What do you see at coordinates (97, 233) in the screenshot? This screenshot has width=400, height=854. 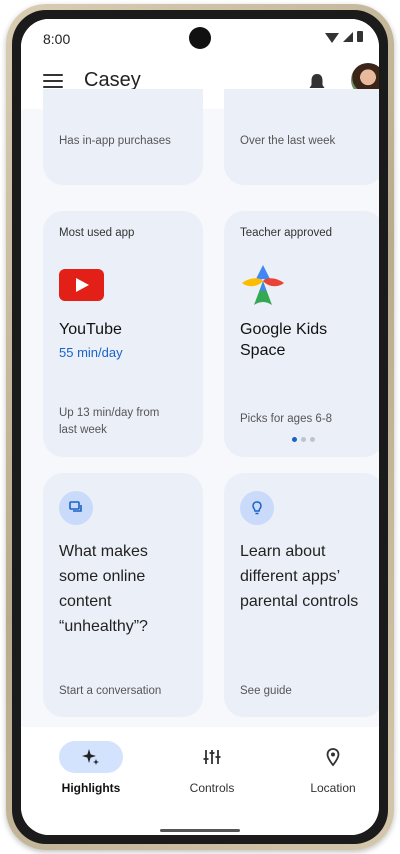 I see `card-label: Most used app` at bounding box center [97, 233].